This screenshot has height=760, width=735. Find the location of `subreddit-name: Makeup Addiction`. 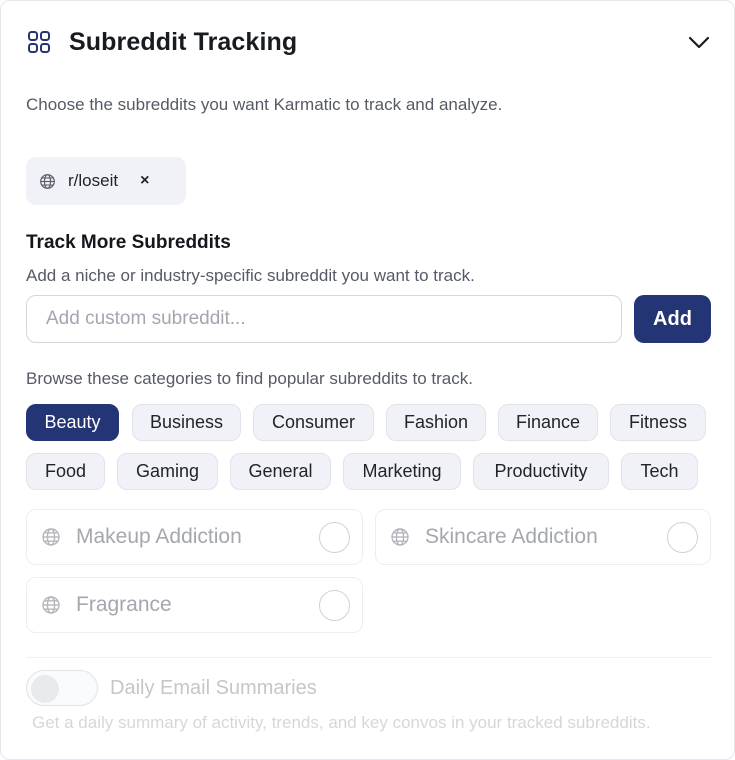

subreddit-name: Makeup Addiction is located at coordinates (159, 536).